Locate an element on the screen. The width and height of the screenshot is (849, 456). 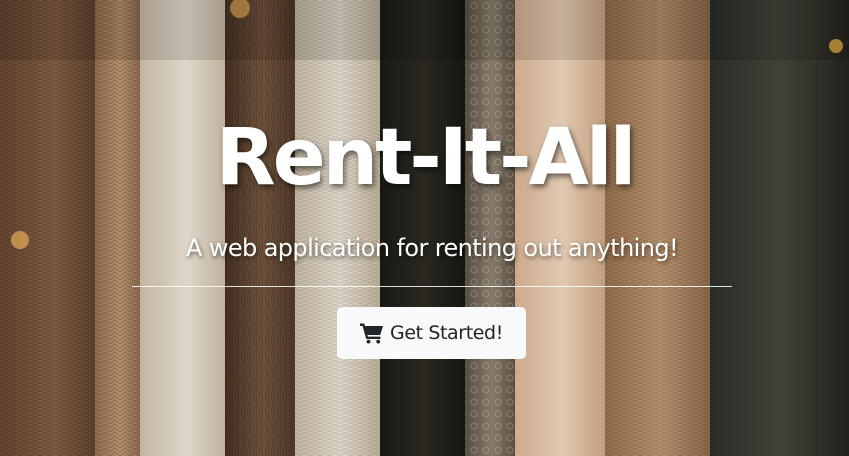
get-started-button: Get Started! is located at coordinates (431, 333).